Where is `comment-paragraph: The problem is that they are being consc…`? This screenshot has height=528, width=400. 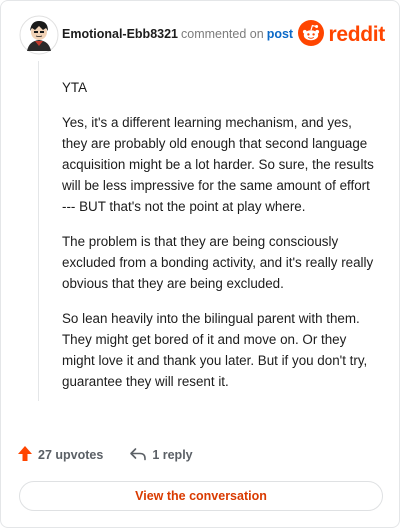
comment-paragraph: The problem is that they are being consc… is located at coordinates (218, 262).